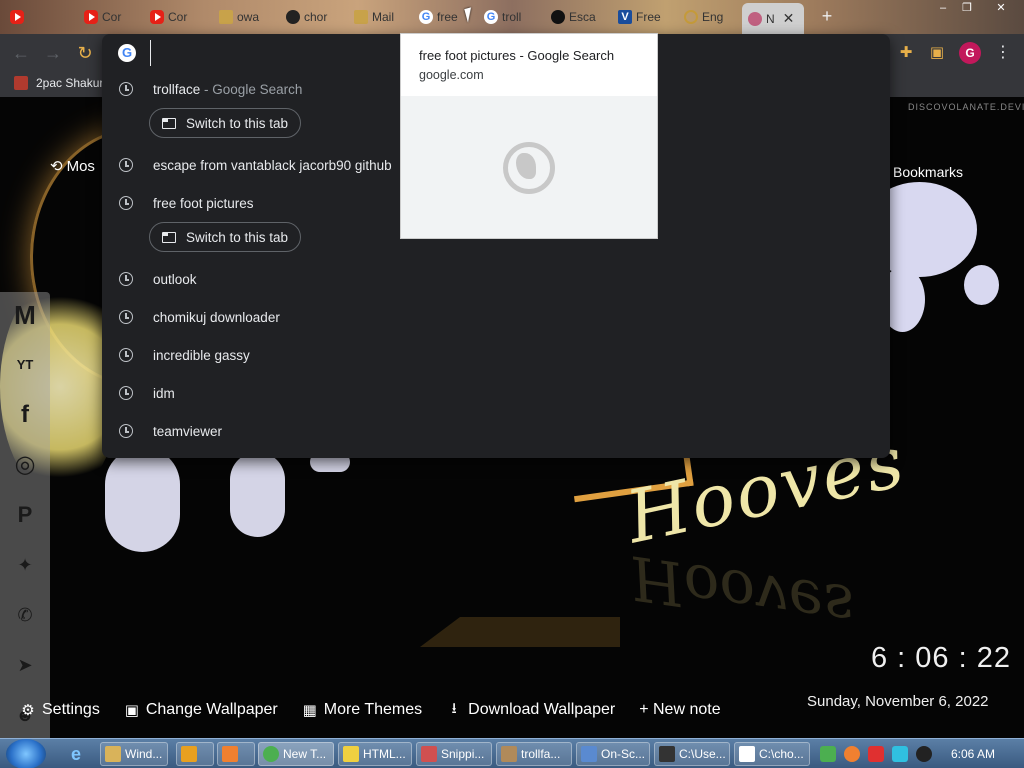 This screenshot has height=768, width=1024. Describe the element at coordinates (943, 8) in the screenshot. I see `minimize-button: –` at that location.